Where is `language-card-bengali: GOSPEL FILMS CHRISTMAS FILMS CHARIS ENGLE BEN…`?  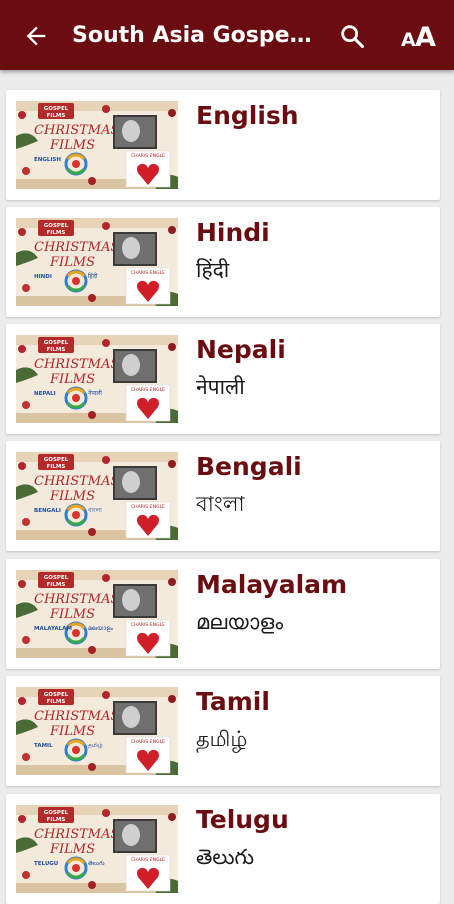 language-card-bengali: GOSPEL FILMS CHRISTMAS FILMS CHARIS ENGLE BEN… is located at coordinates (223, 496).